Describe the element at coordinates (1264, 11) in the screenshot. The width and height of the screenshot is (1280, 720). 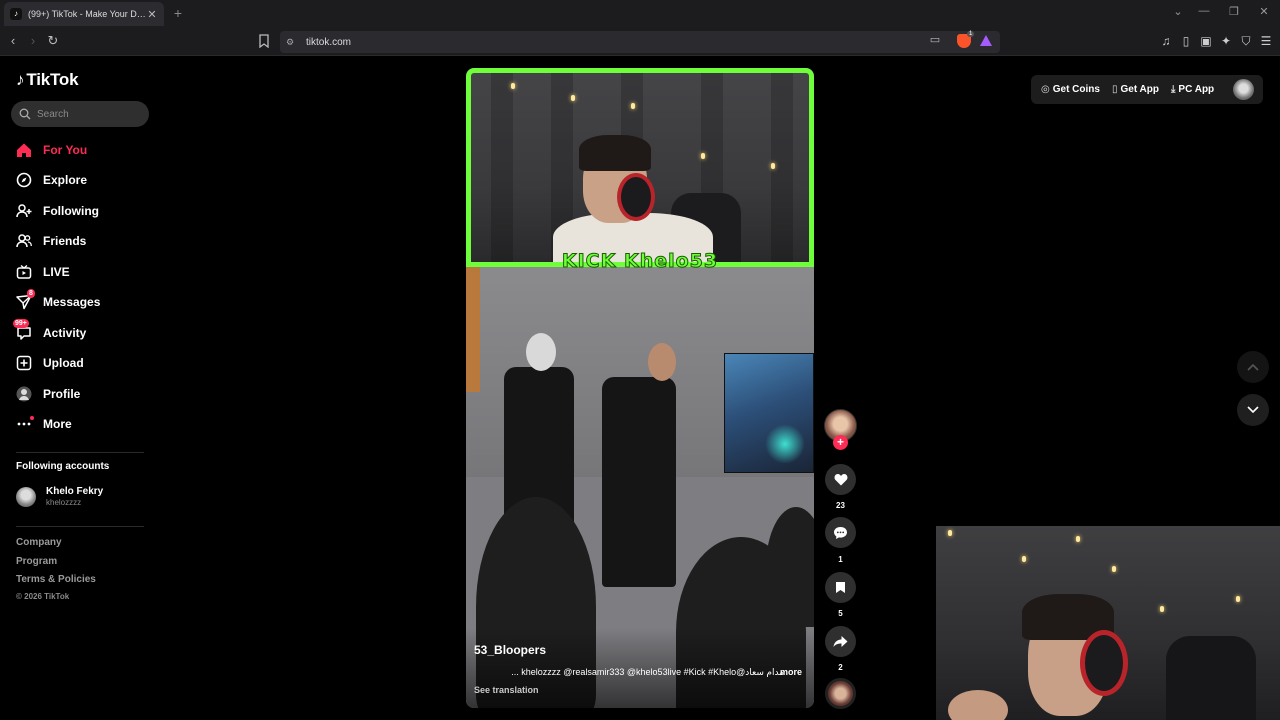
I see `close-window-icon: ✕` at that location.